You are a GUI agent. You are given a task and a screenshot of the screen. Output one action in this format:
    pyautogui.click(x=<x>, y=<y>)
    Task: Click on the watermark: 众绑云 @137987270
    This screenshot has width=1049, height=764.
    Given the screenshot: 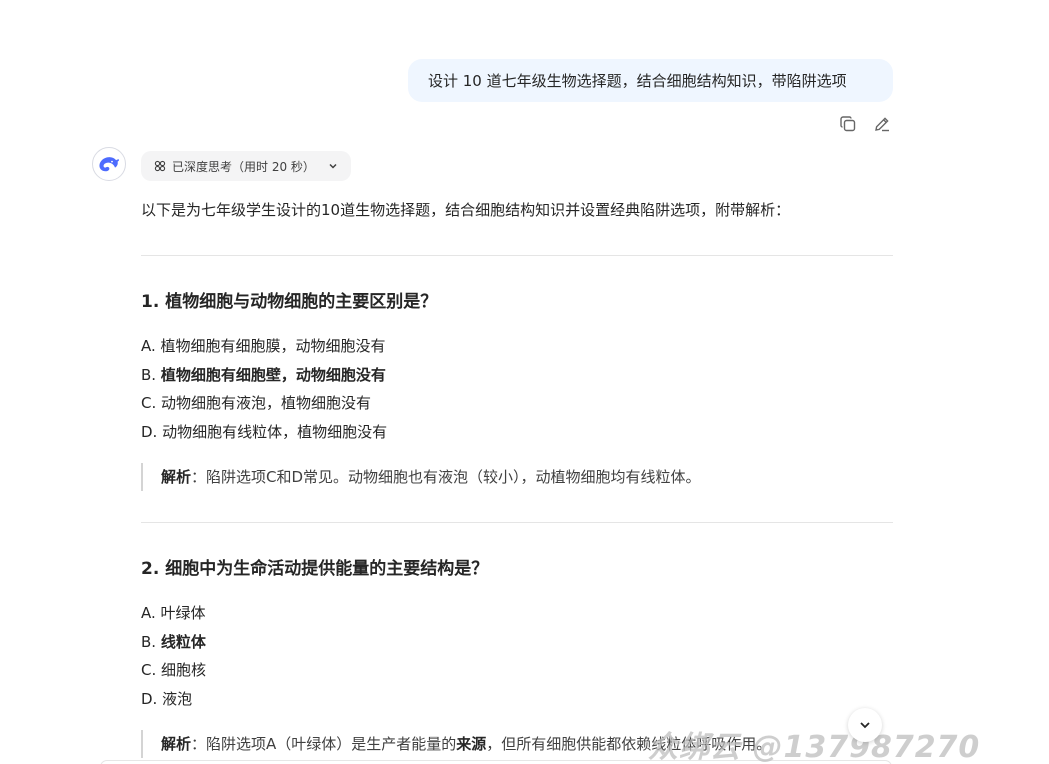 What is the action you would take?
    pyautogui.click(x=814, y=747)
    